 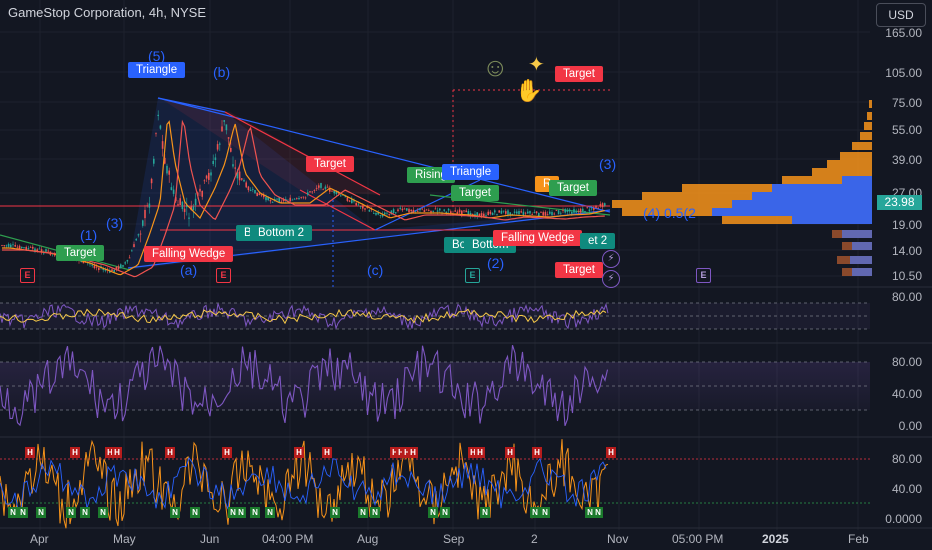 I want to click on pattern-label-bottom-2: Bottom 2, so click(x=281, y=233).